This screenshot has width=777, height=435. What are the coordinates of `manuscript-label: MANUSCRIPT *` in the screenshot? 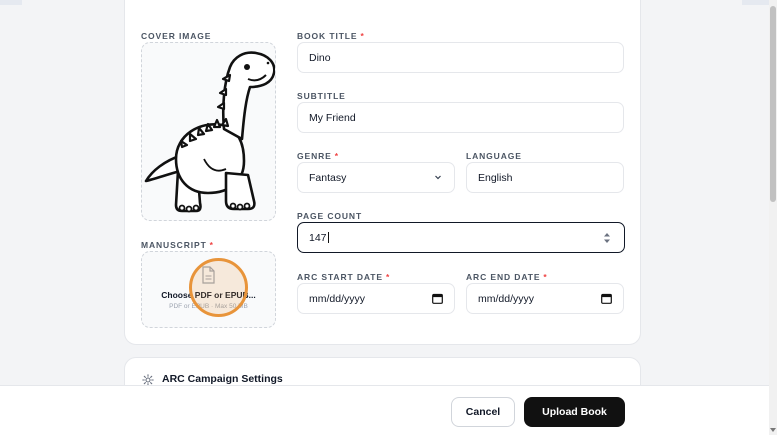 It's located at (177, 245).